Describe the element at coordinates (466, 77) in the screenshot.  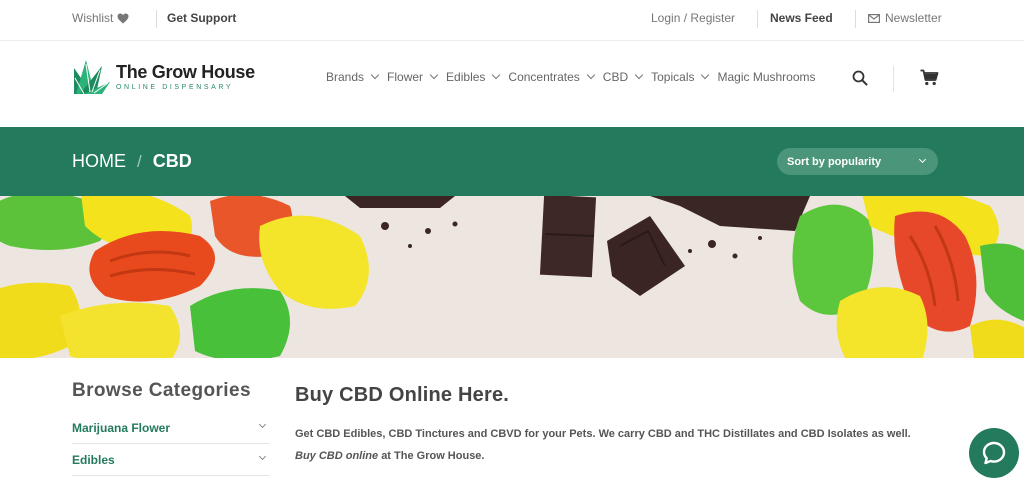
I see `nav-label: Edibles` at that location.